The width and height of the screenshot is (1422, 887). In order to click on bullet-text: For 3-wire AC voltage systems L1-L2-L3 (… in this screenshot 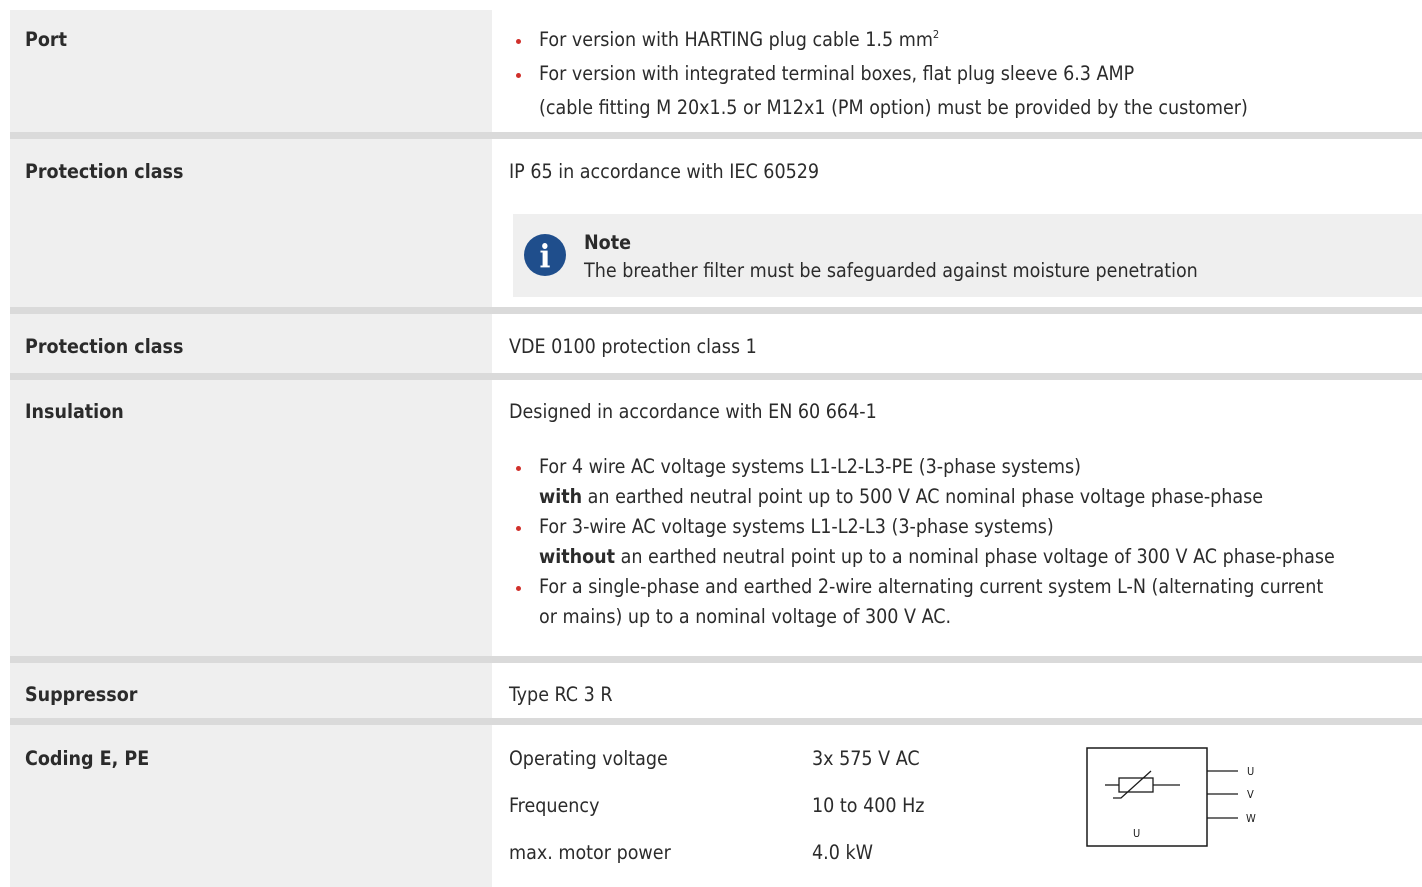, I will do `click(796, 526)`.